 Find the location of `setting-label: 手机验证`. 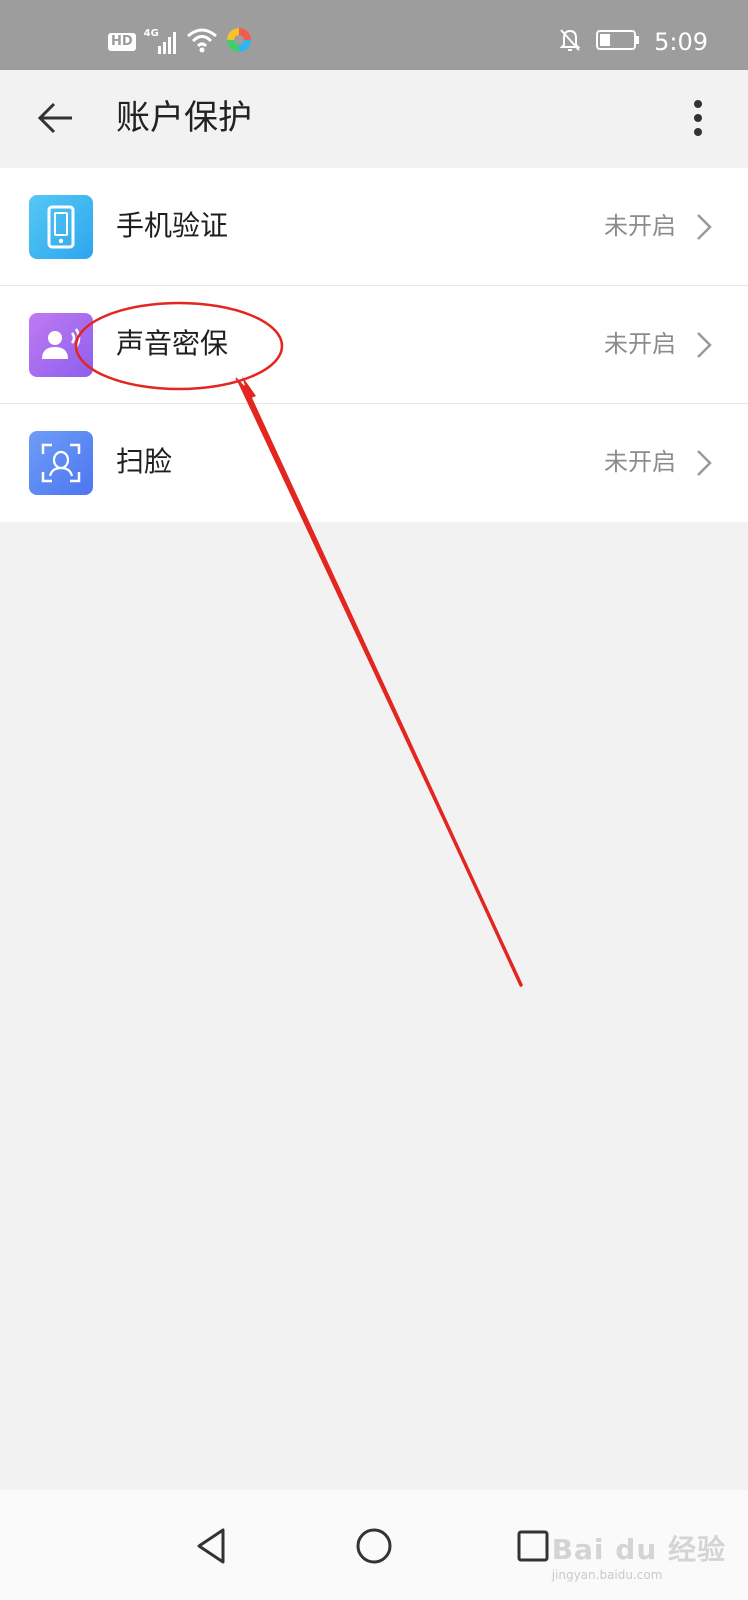

setting-label: 手机验证 is located at coordinates (172, 225).